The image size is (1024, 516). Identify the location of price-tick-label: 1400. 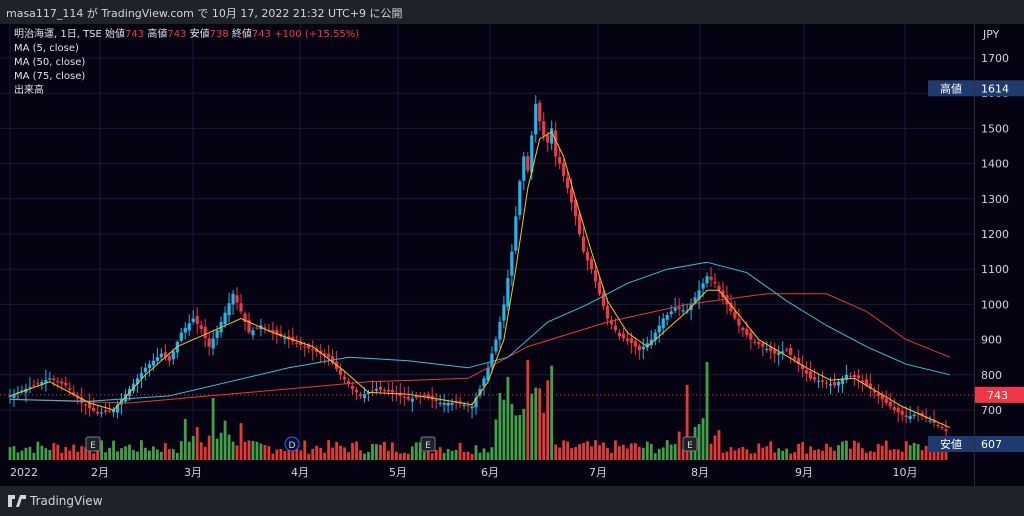
(995, 164).